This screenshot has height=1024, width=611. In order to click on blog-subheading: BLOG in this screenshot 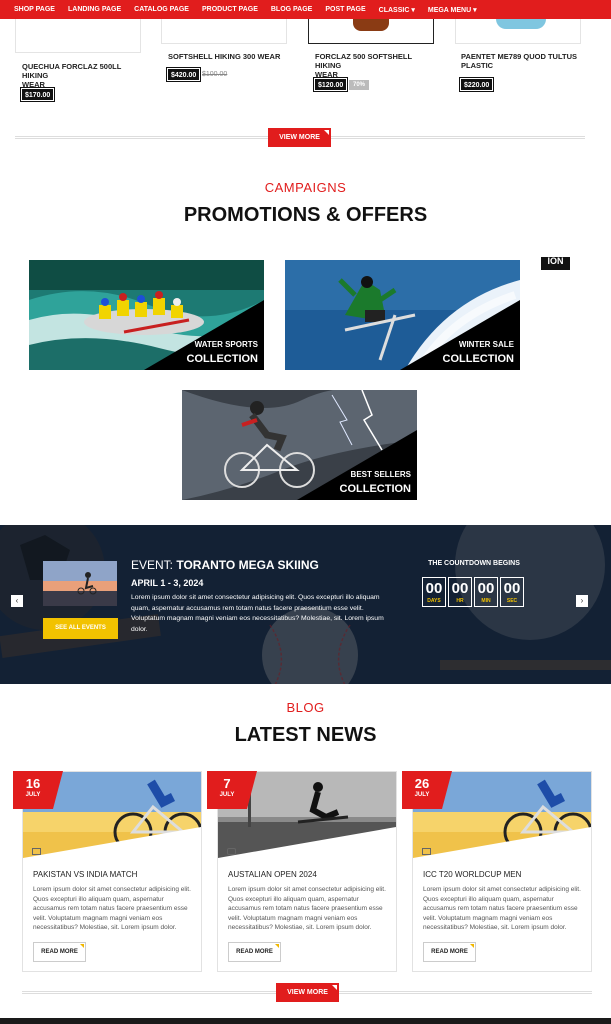, I will do `click(305, 707)`.